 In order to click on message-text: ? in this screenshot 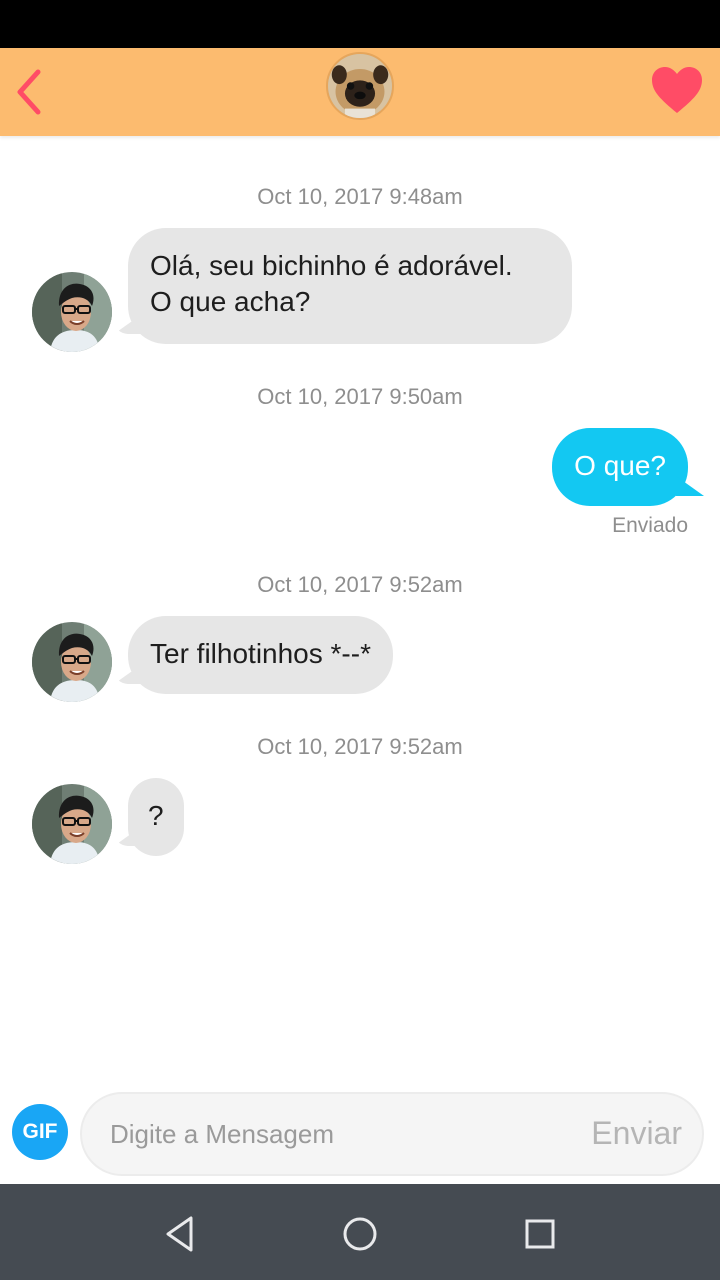, I will do `click(156, 815)`.